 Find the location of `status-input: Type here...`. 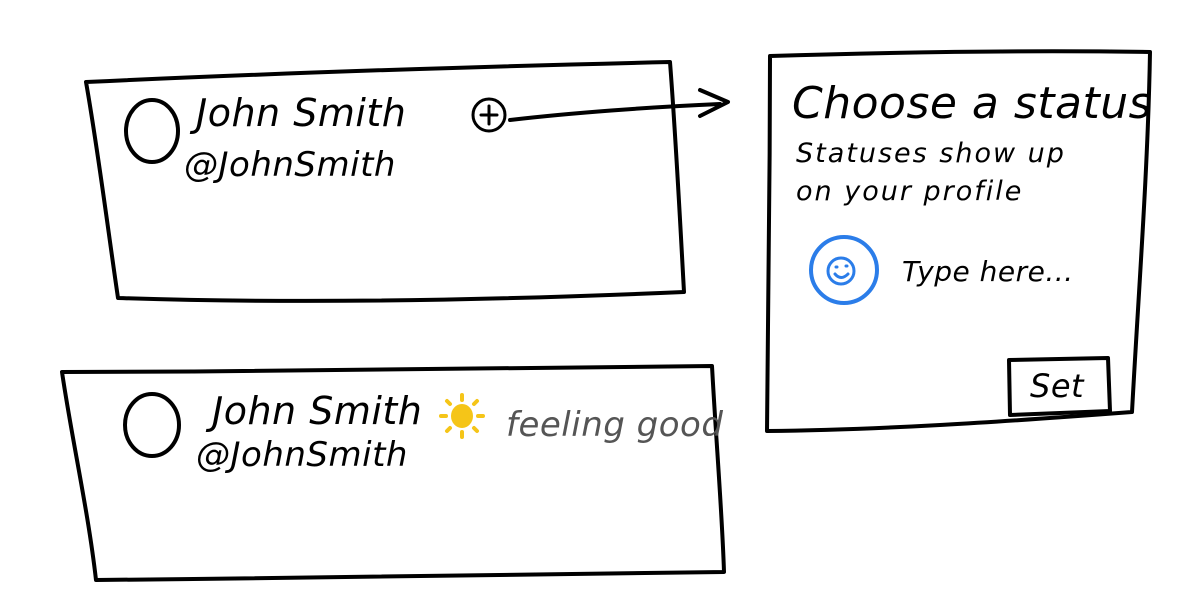

status-input: Type here... is located at coordinates (988, 272).